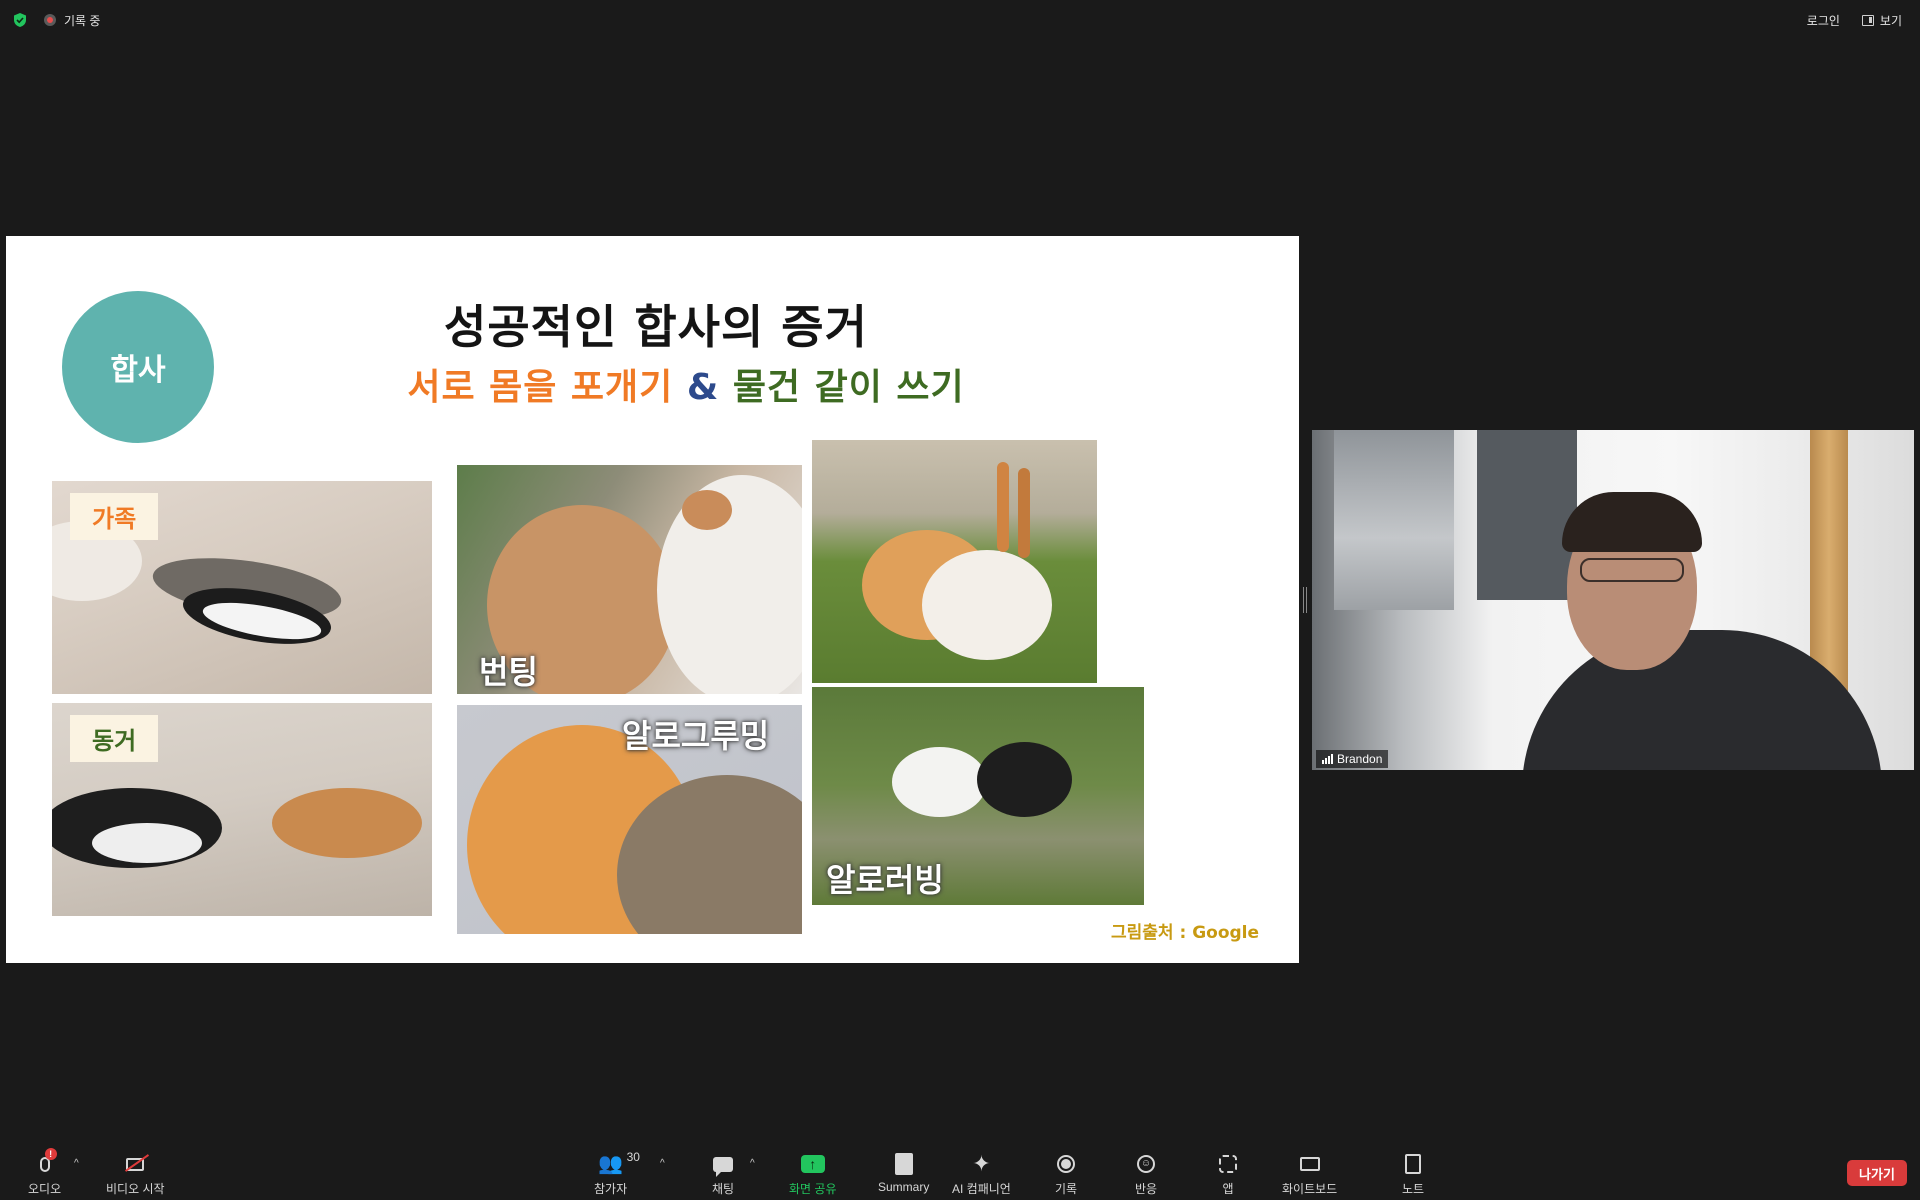  I want to click on recording-indicator: 기록 중, so click(72, 20).